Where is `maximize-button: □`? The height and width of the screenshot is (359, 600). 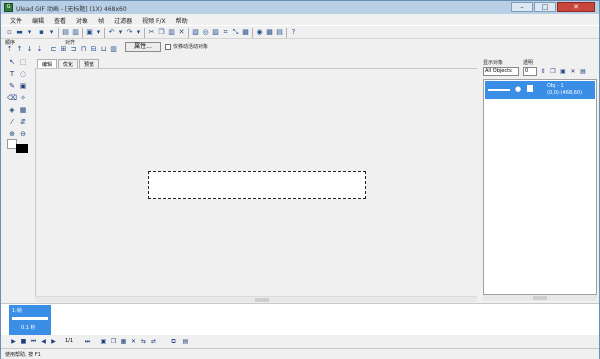 maximize-button: □ is located at coordinates (545, 7).